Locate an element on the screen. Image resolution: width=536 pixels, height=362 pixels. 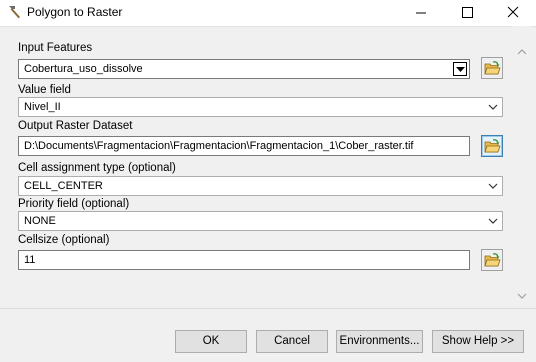
cell-assignment-value: CELL_CENTER is located at coordinates (63, 186).